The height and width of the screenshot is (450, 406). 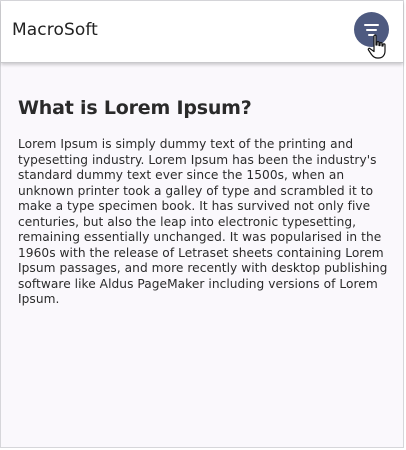 I want to click on hamburger-menu-icon-line, so click(x=371, y=30).